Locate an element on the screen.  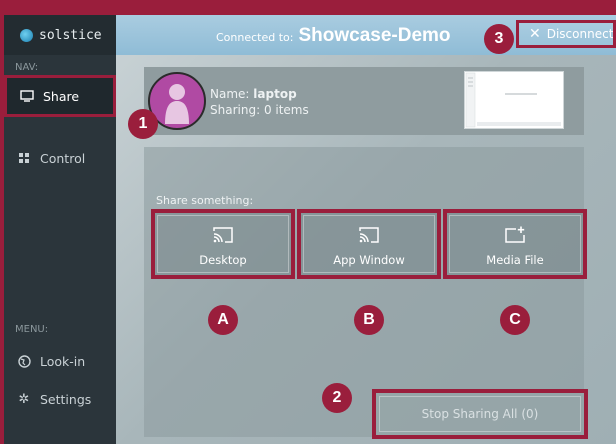
callout-marker-3: 3 is located at coordinates (499, 39).